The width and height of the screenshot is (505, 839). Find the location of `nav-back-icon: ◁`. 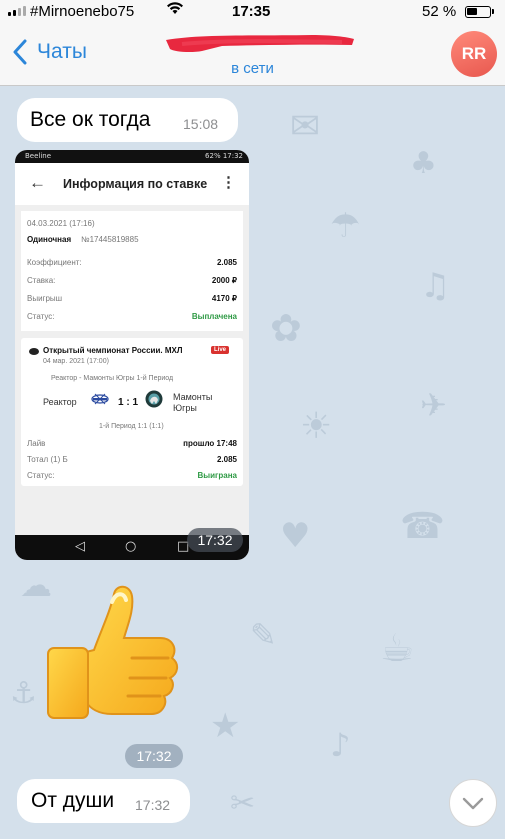

nav-back-icon: ◁ is located at coordinates (80, 546).